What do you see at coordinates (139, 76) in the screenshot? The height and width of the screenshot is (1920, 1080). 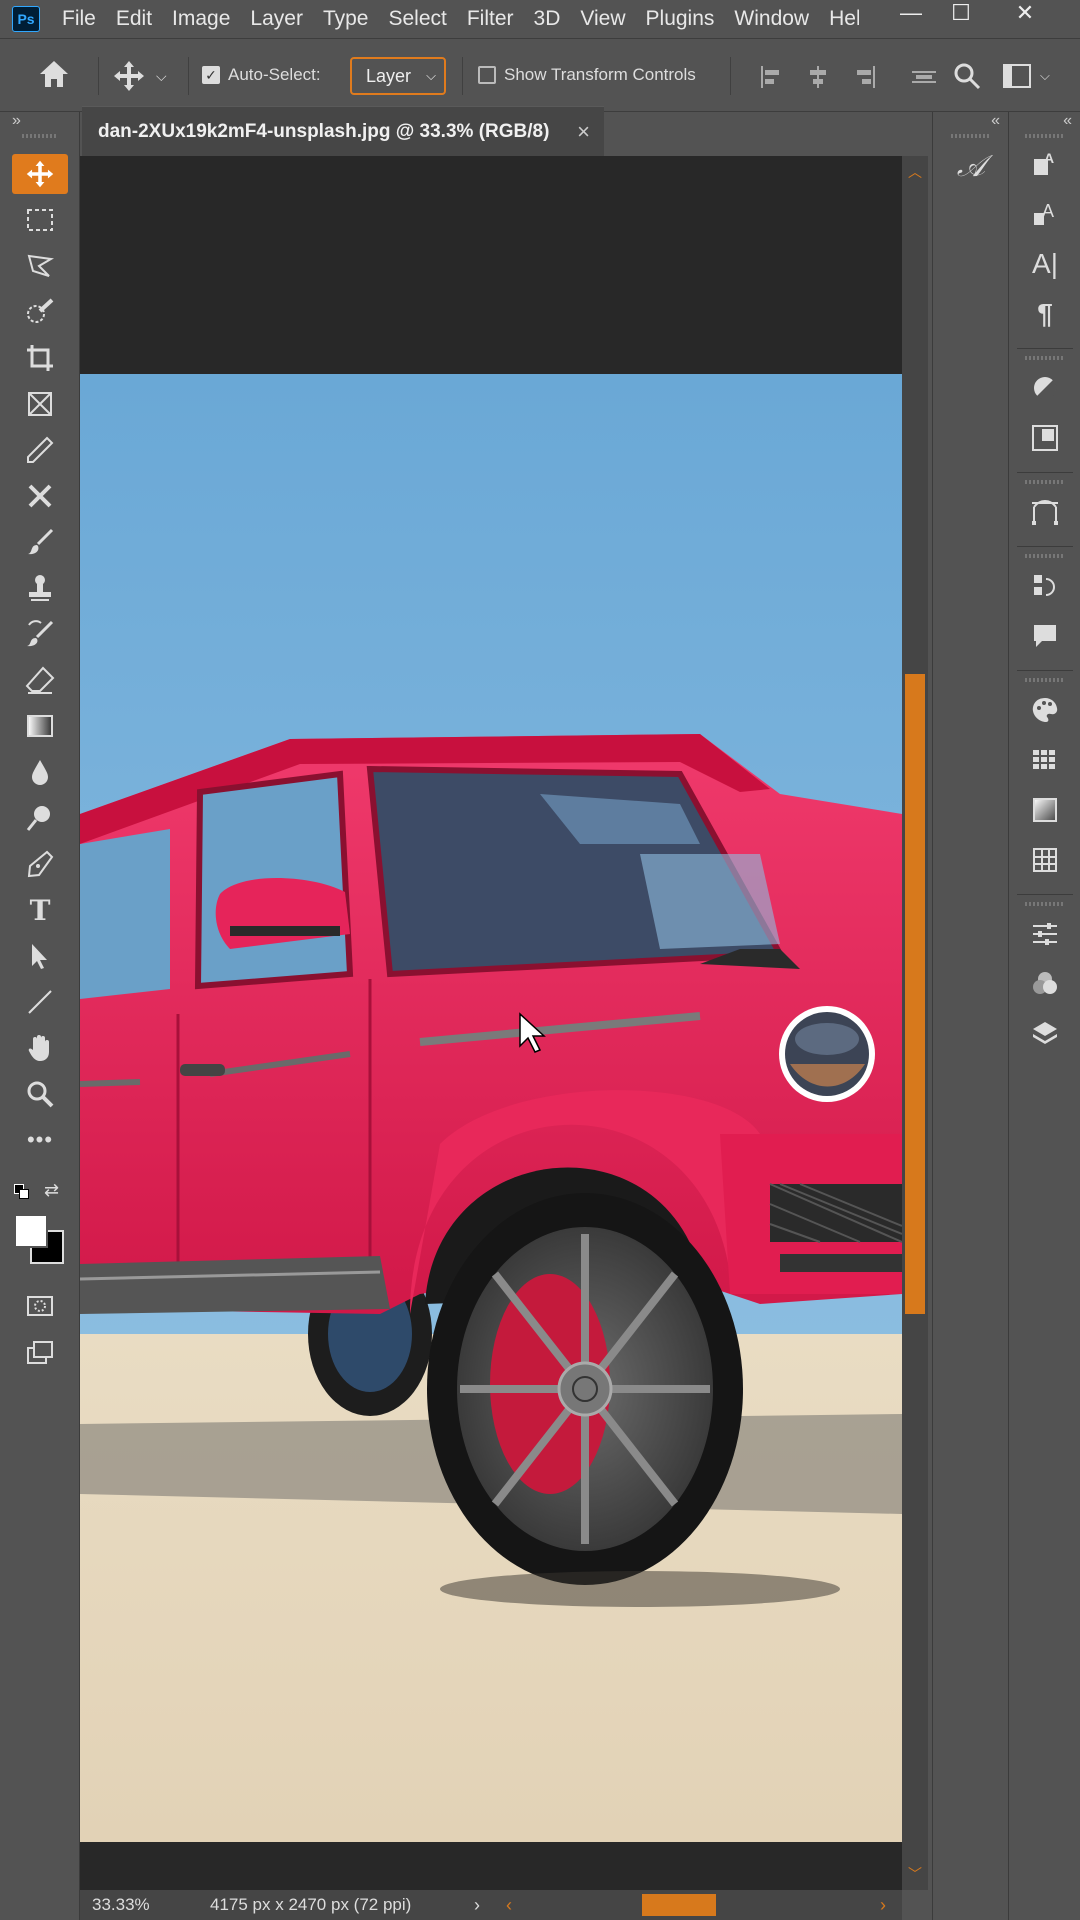 I see `move-tool-preset-picker: ⌵` at bounding box center [139, 76].